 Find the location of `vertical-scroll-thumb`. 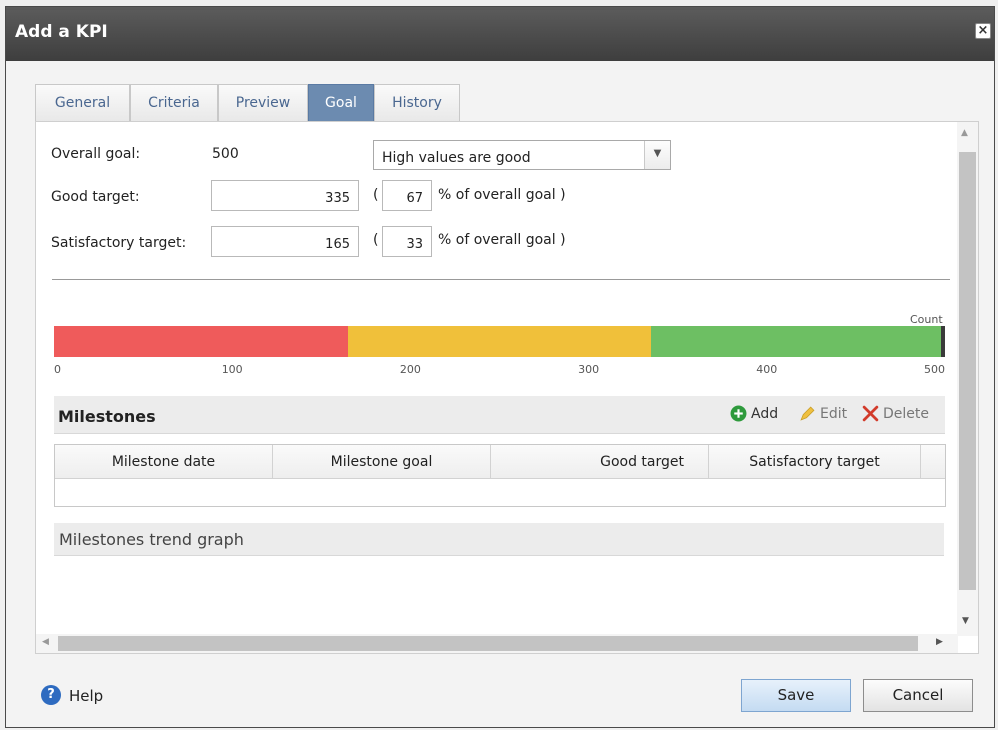

vertical-scroll-thumb is located at coordinates (967, 371).